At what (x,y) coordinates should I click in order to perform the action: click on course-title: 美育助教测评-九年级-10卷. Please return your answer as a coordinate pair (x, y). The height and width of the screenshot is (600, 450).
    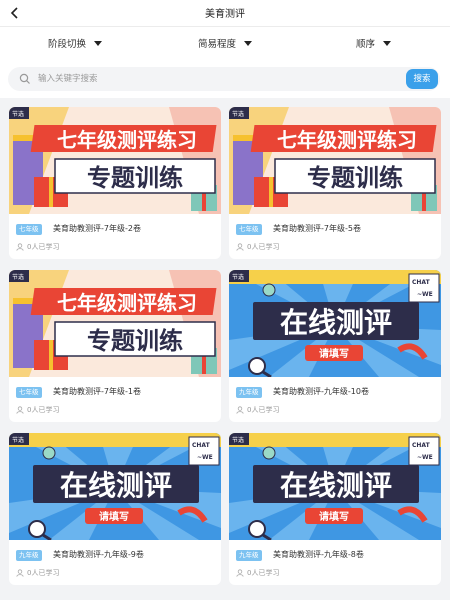
    Looking at the image, I should click on (321, 391).